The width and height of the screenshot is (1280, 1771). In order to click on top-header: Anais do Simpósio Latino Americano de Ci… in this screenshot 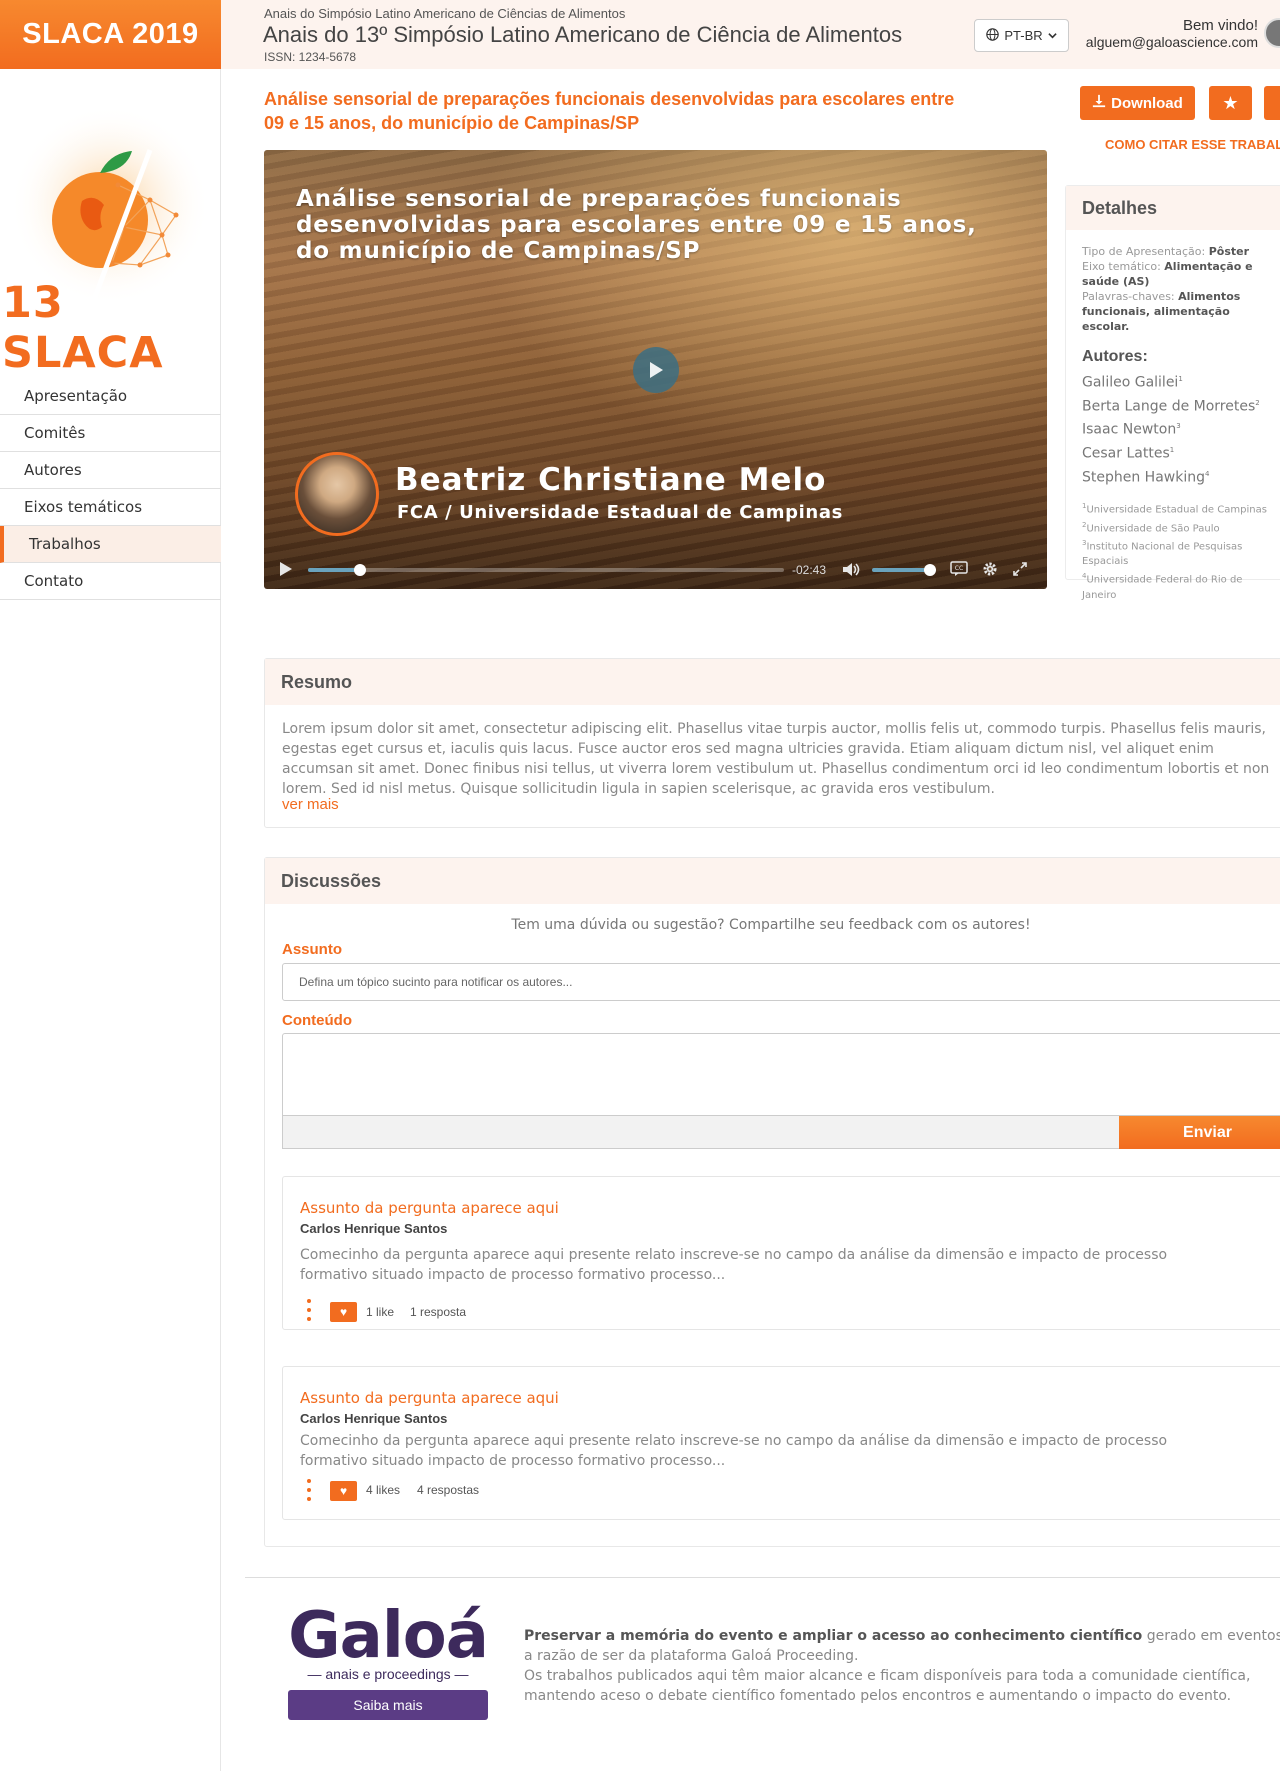, I will do `click(750, 34)`.